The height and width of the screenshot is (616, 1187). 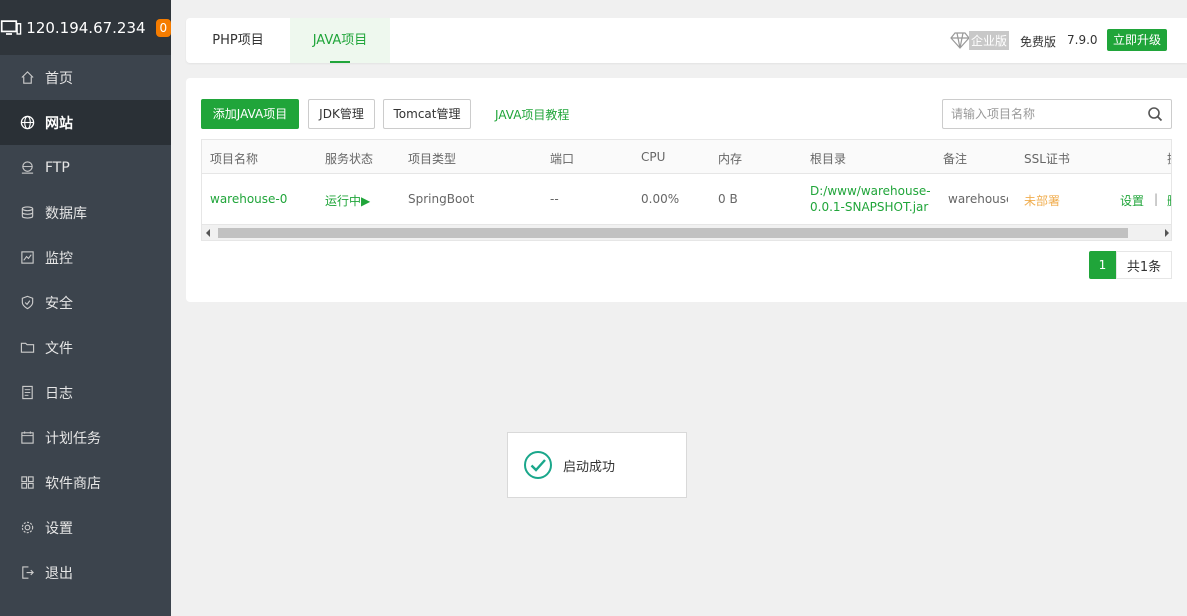 I want to click on sidebar-item-settings: 设置, so click(x=85, y=527).